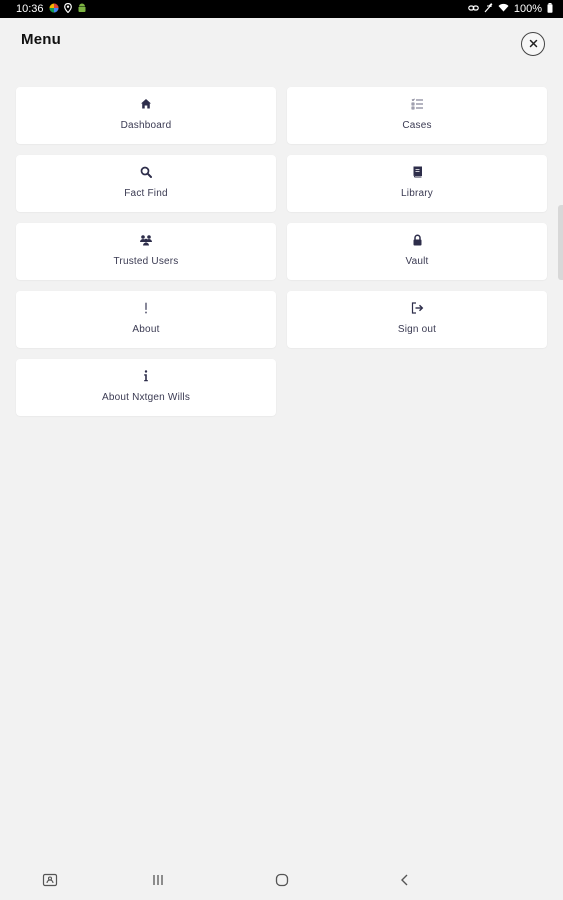  I want to click on back-button, so click(405, 882).